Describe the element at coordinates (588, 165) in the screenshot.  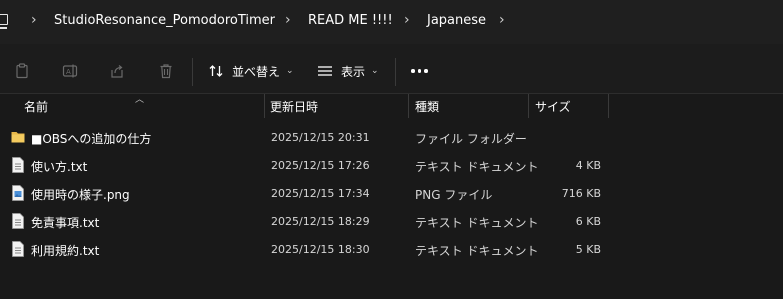
I see `file-size: 4 KB` at that location.